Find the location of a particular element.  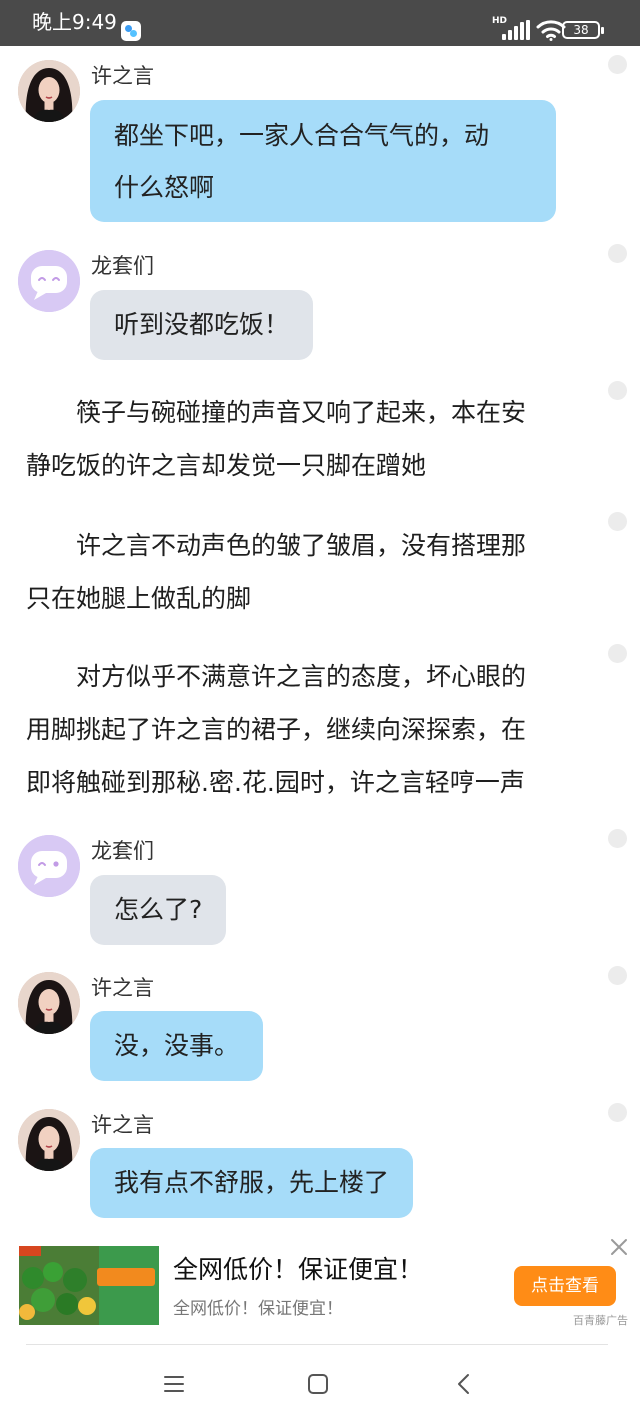

message-bubble: 没，没事。 is located at coordinates (177, 1046).